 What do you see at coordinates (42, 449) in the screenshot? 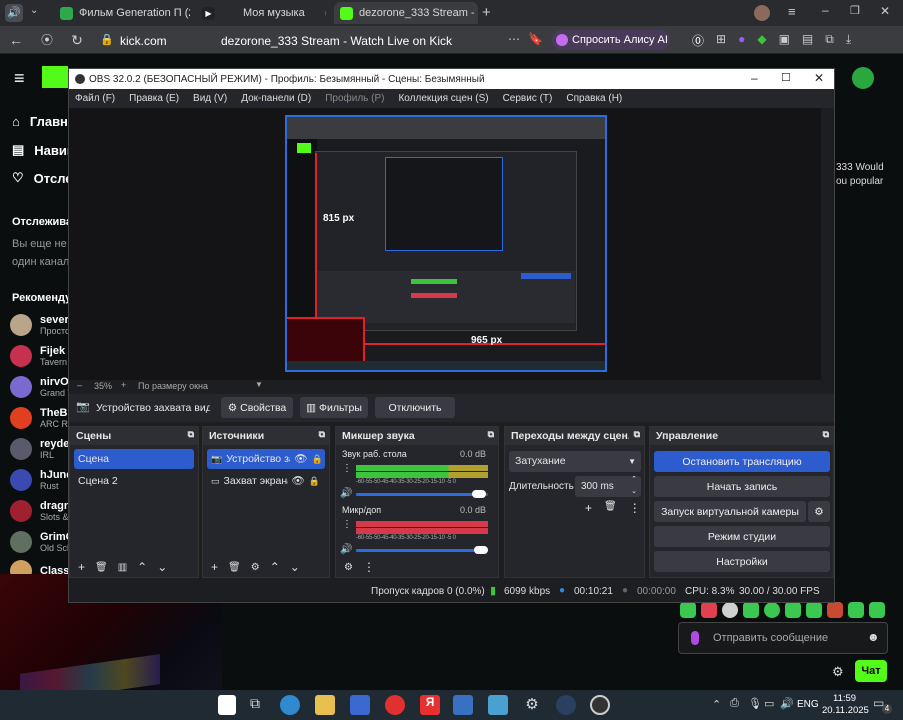
I see `channel-item: reyder IRL` at bounding box center [42, 449].